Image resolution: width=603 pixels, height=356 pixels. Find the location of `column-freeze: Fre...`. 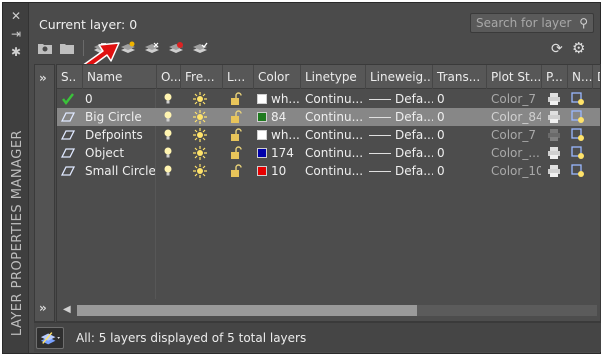

column-freeze: Fre... is located at coordinates (202, 77).